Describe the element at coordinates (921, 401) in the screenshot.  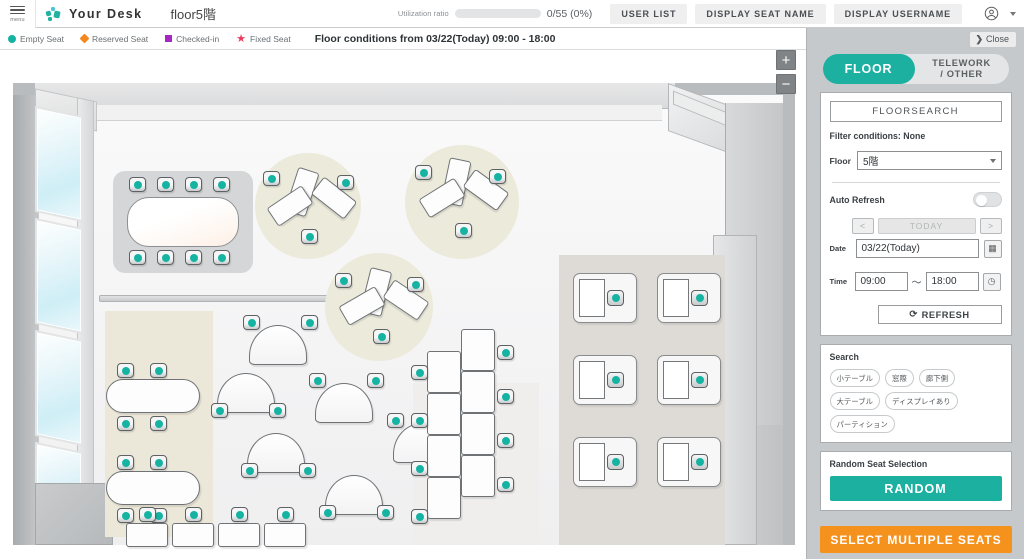
I see `search-tag: ディスプレイあり` at that location.